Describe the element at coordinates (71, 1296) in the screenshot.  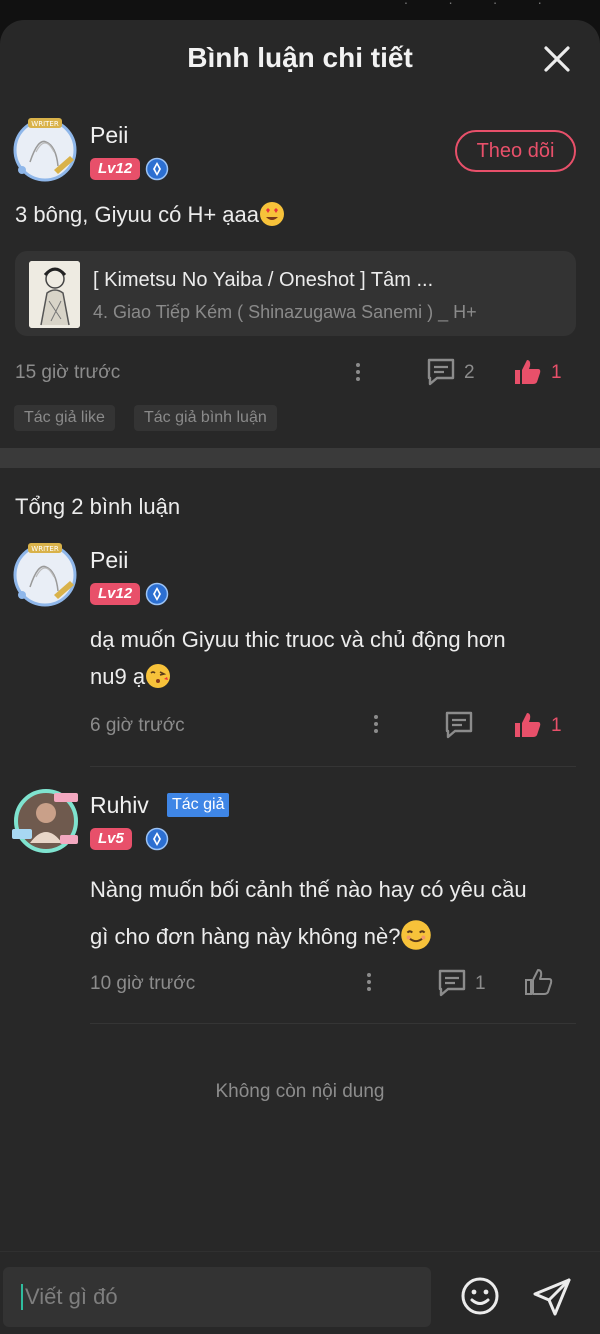
I see `comment-input-placeholder: Viết gì đó` at that location.